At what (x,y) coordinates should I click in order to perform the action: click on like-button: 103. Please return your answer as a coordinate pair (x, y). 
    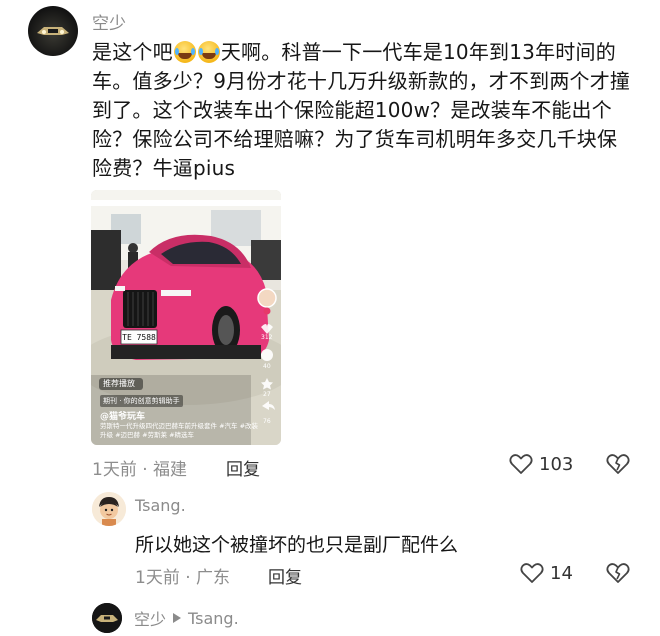
    Looking at the image, I should click on (541, 464).